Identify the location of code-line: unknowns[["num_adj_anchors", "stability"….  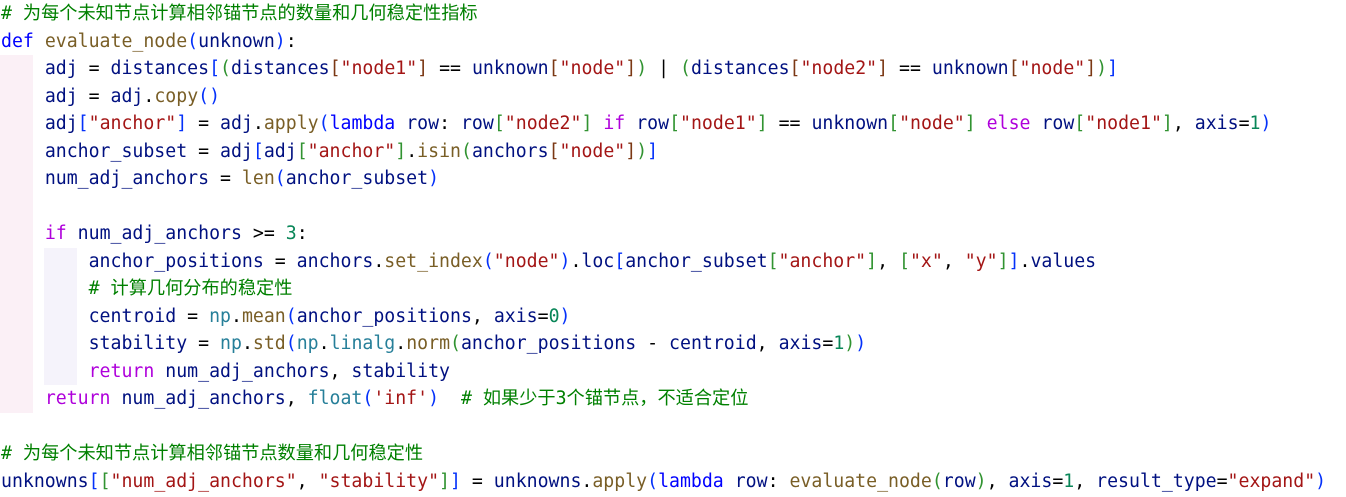
(673, 482).